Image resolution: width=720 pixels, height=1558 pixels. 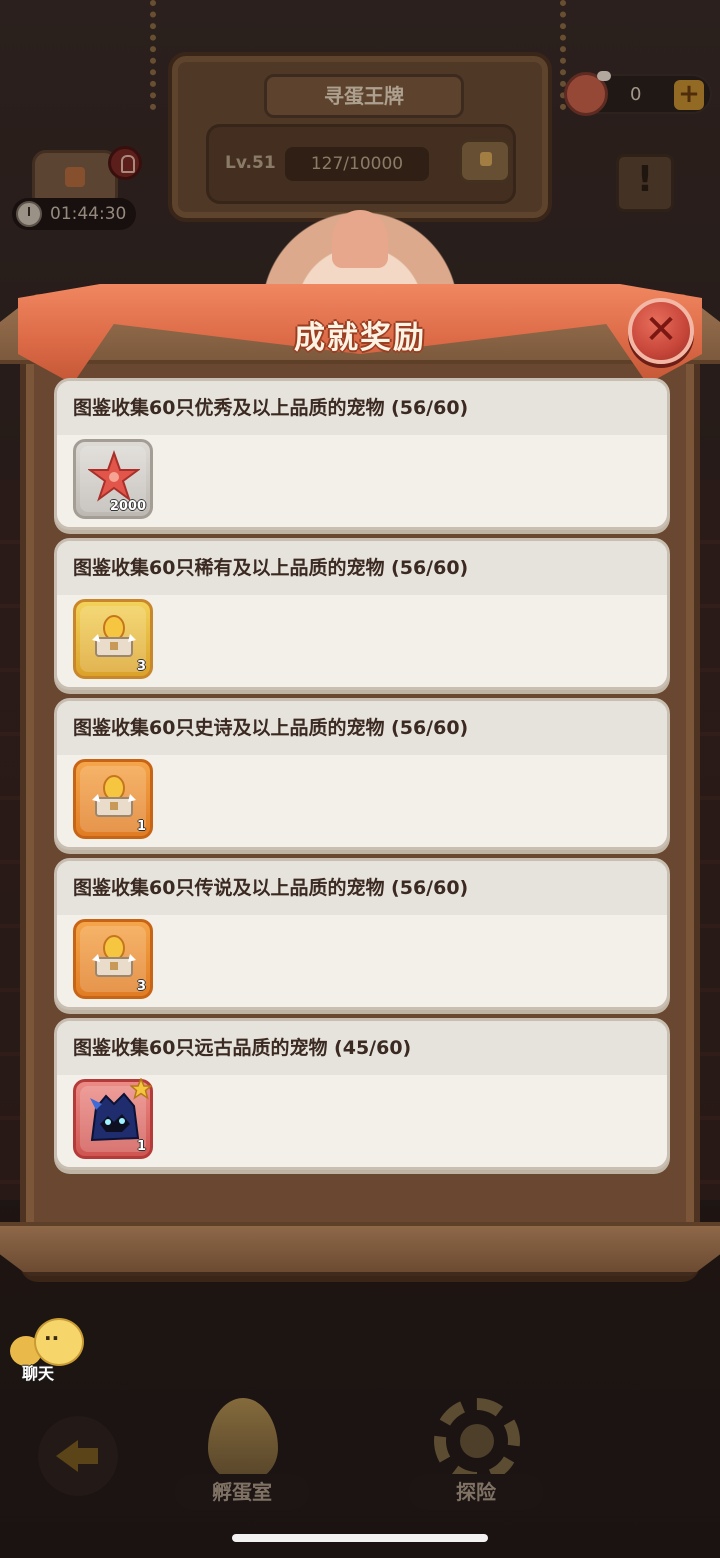 What do you see at coordinates (362, 614) in the screenshot?
I see `achievement-card: 图鉴收集60只稀有及以上品质的宠物 (56/60) 3` at bounding box center [362, 614].